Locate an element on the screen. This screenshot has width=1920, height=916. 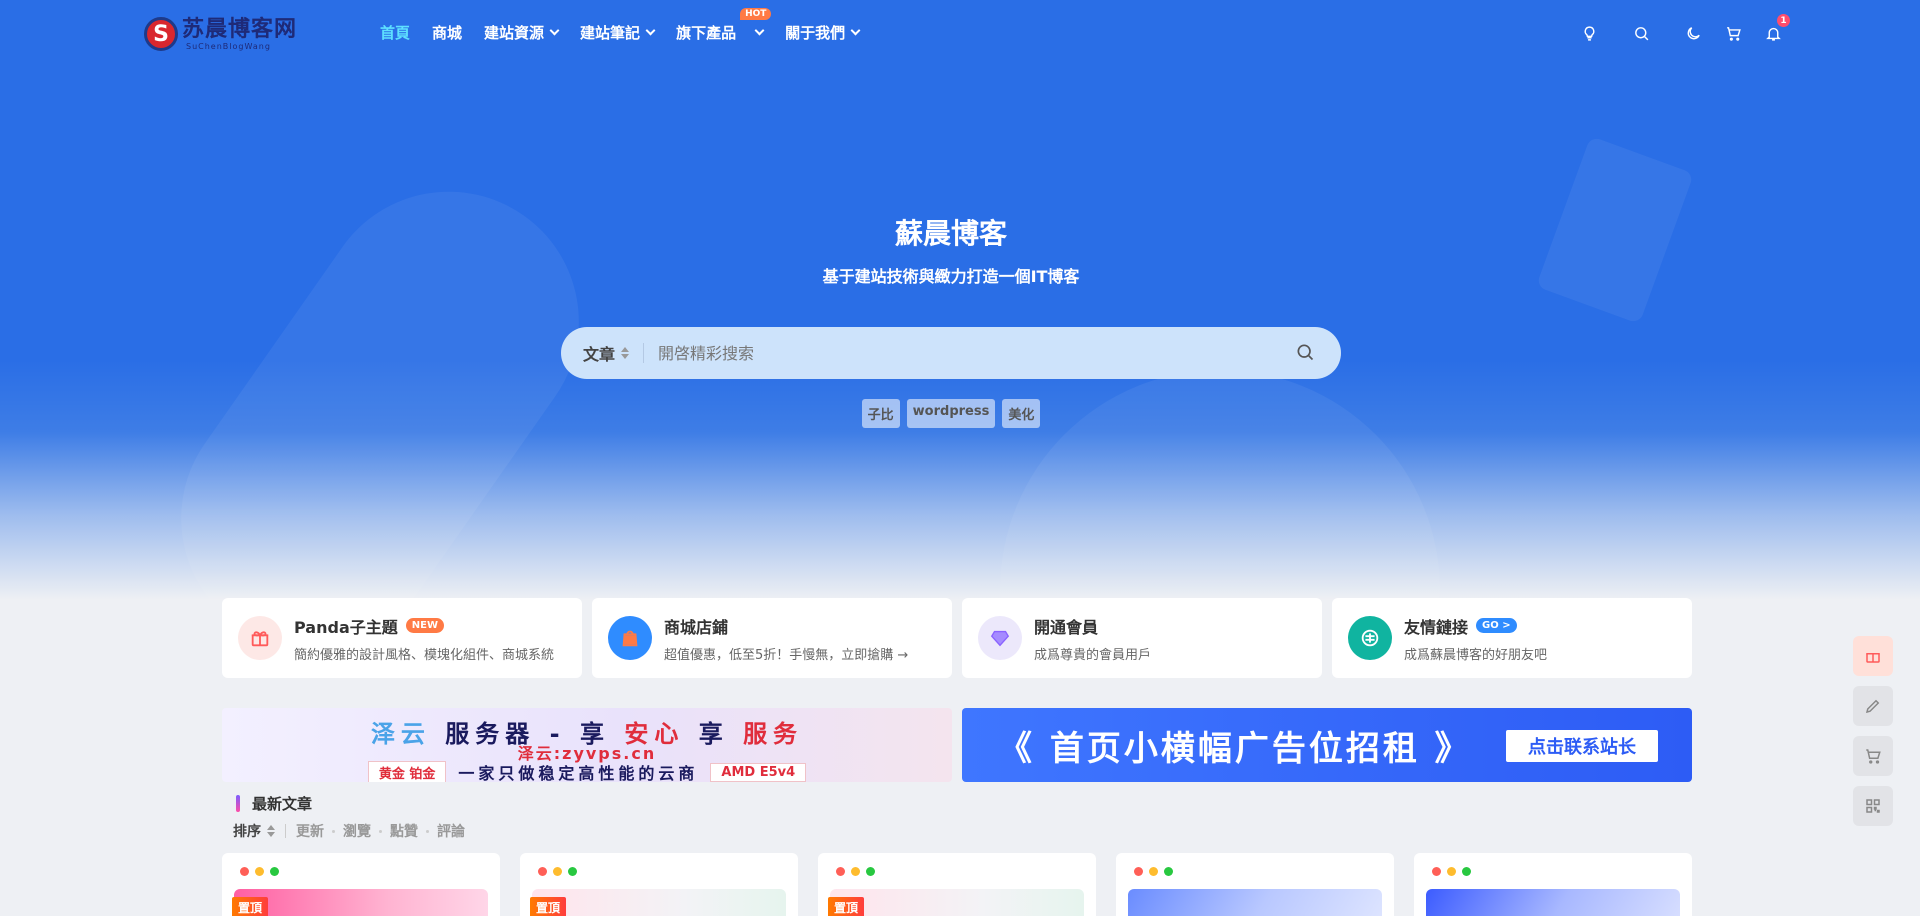
qrcode-icon is located at coordinates (1873, 806).